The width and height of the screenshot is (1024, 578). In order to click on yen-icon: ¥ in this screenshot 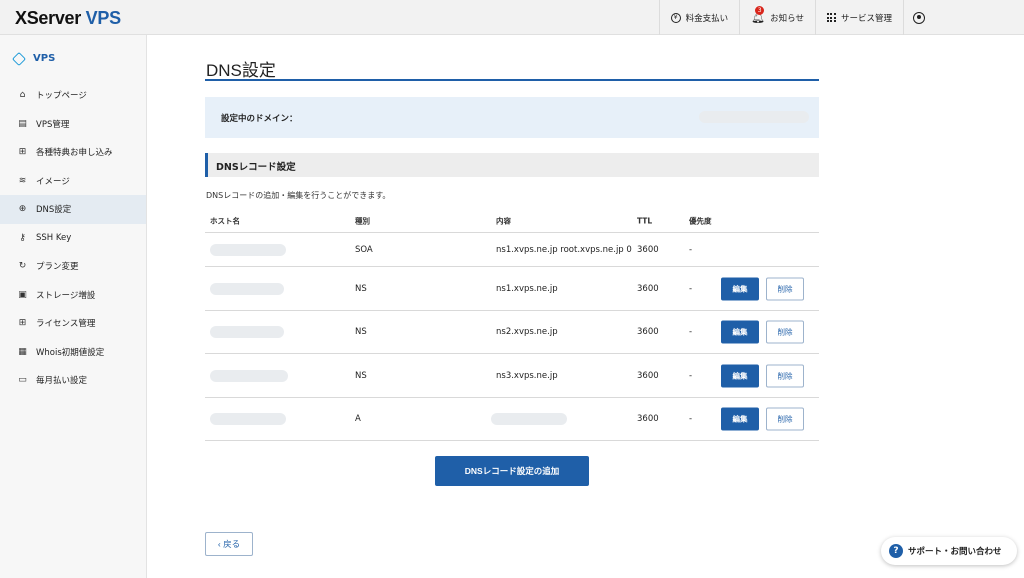, I will do `click(675, 17)`.